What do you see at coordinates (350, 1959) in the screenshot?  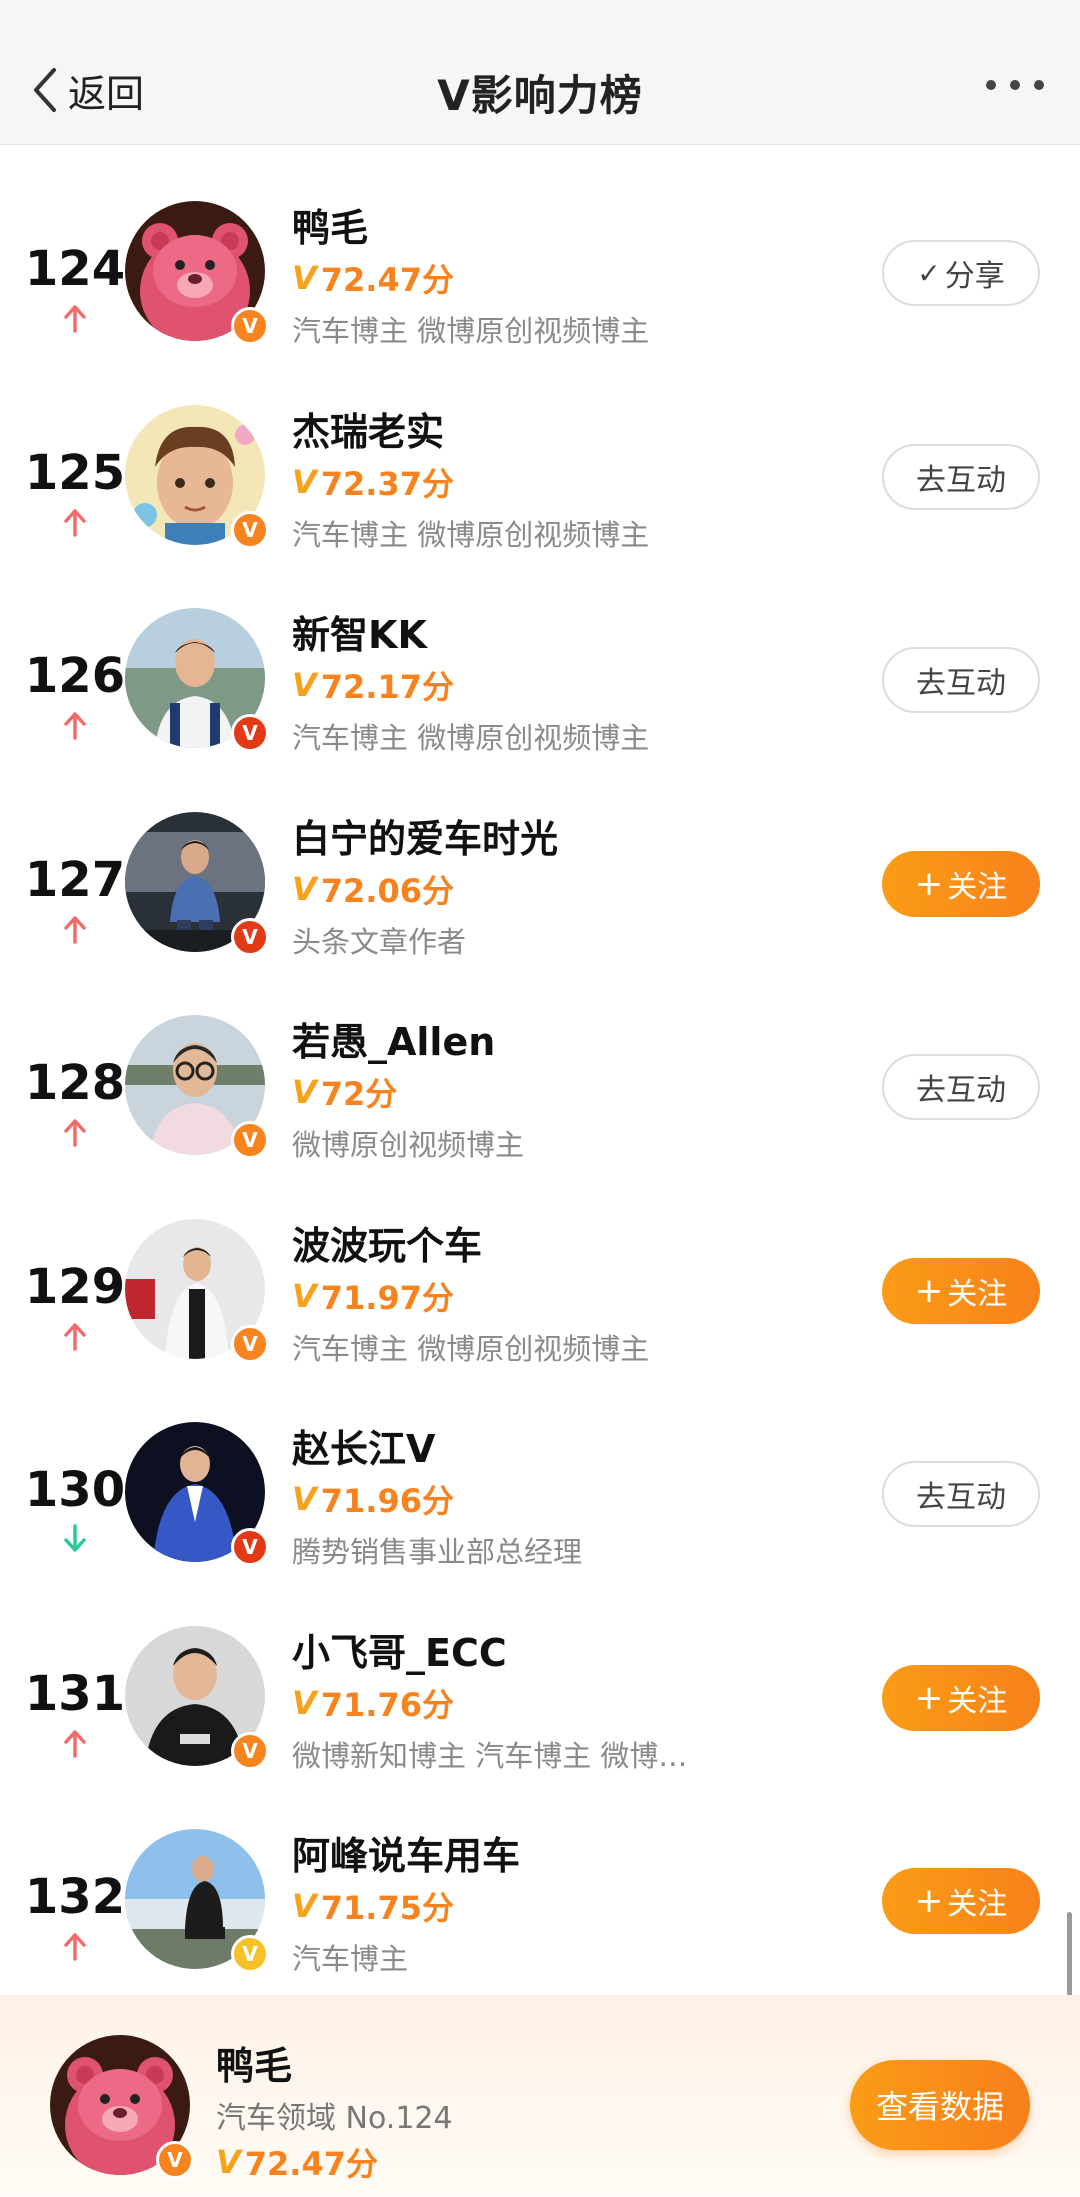 I see `user-description: 汽车博主` at bounding box center [350, 1959].